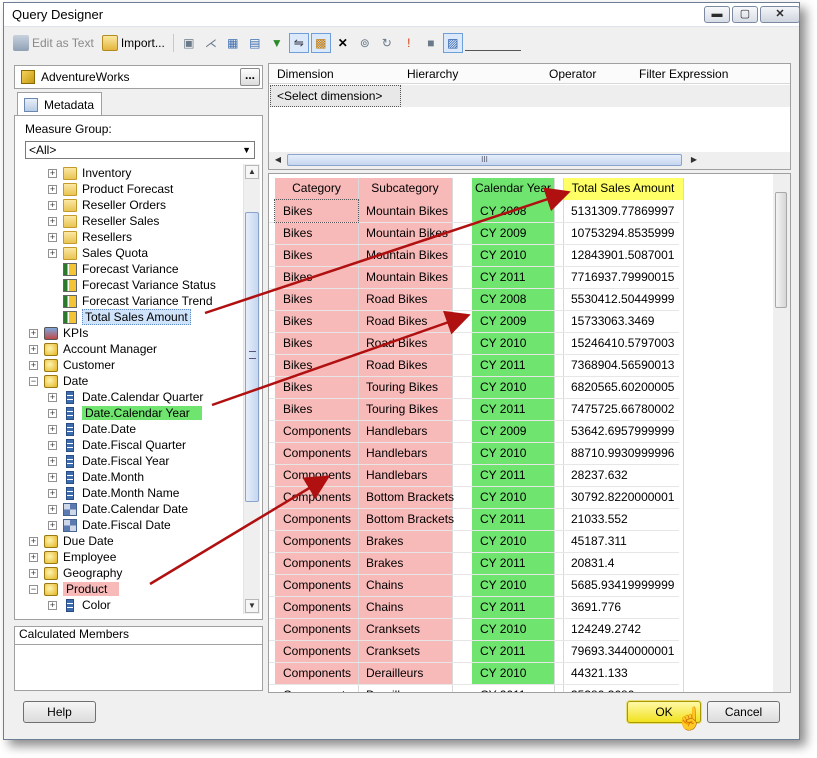  What do you see at coordinates (623, 255) in the screenshot?
I see `table-cell: 12843901.5087001` at bounding box center [623, 255].